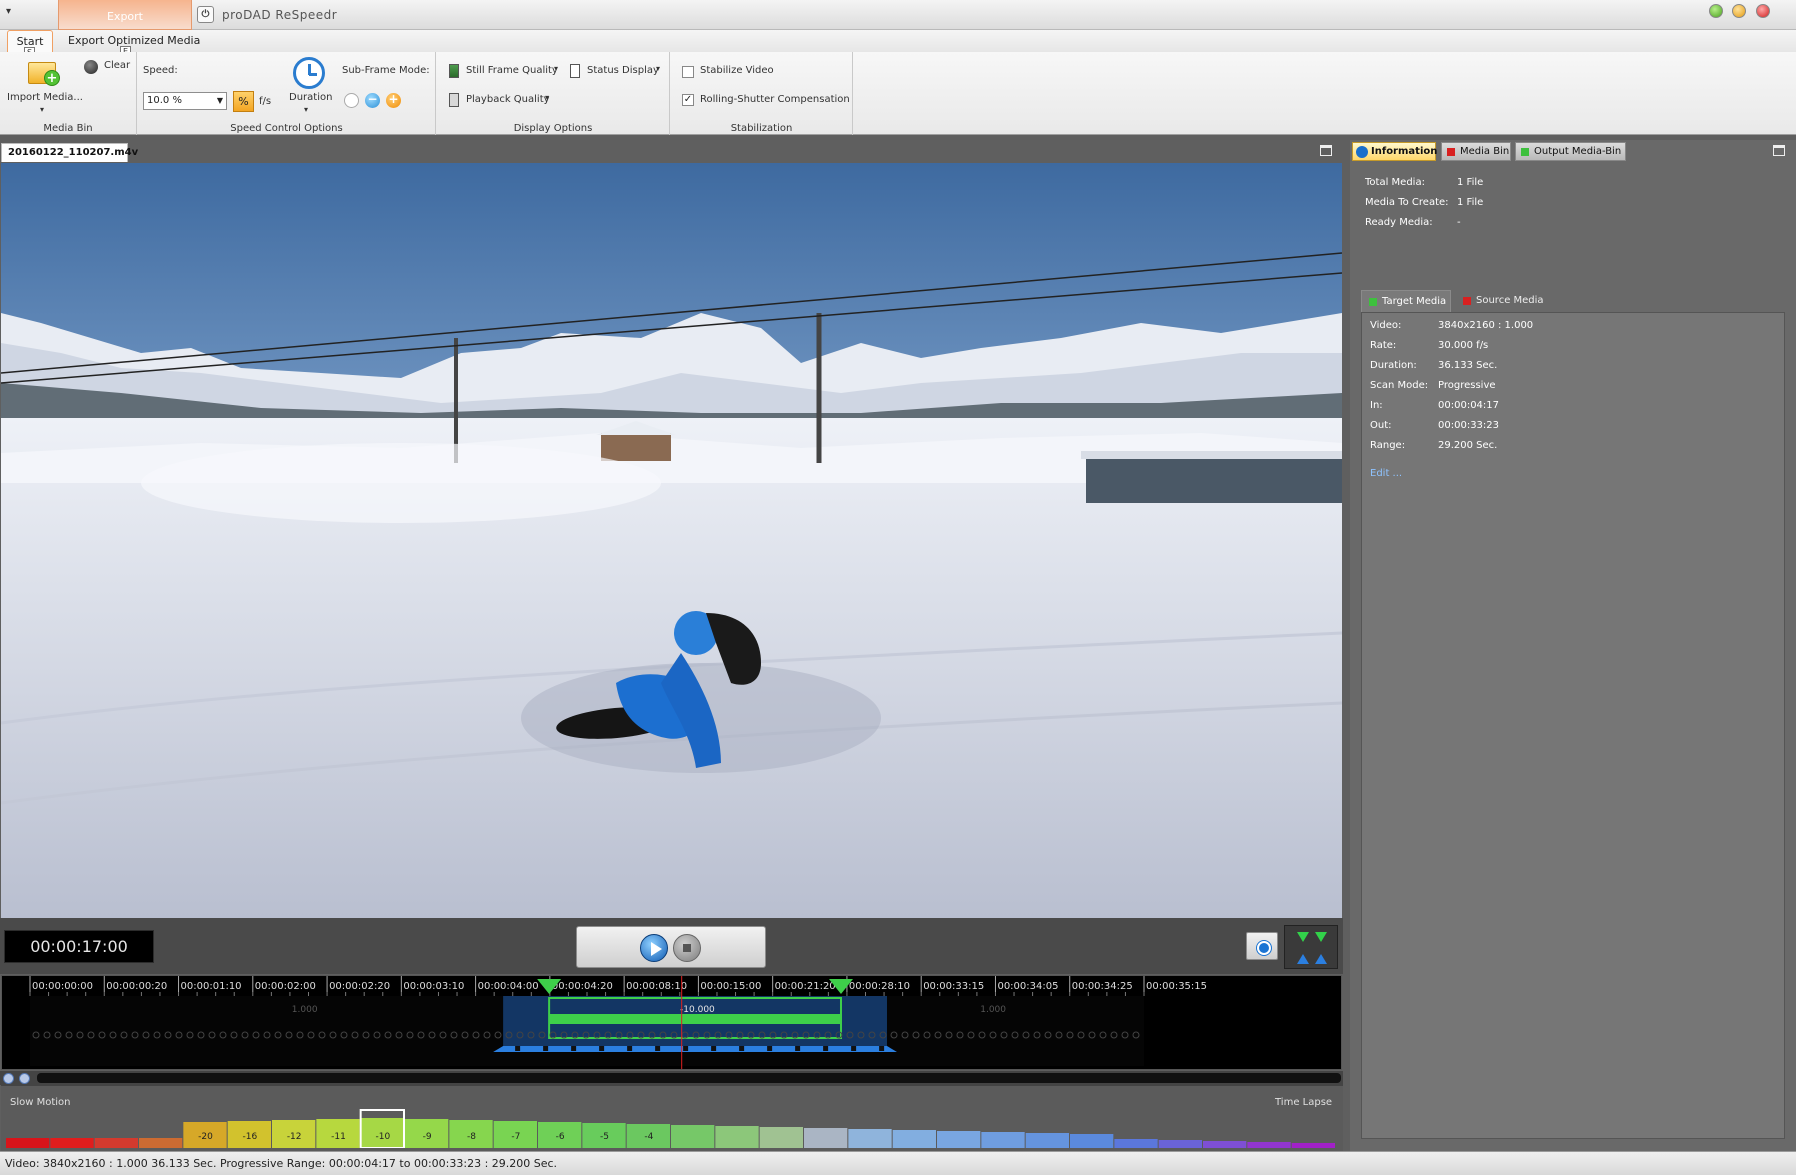  I want to click on info-tab-icon, so click(1362, 152).